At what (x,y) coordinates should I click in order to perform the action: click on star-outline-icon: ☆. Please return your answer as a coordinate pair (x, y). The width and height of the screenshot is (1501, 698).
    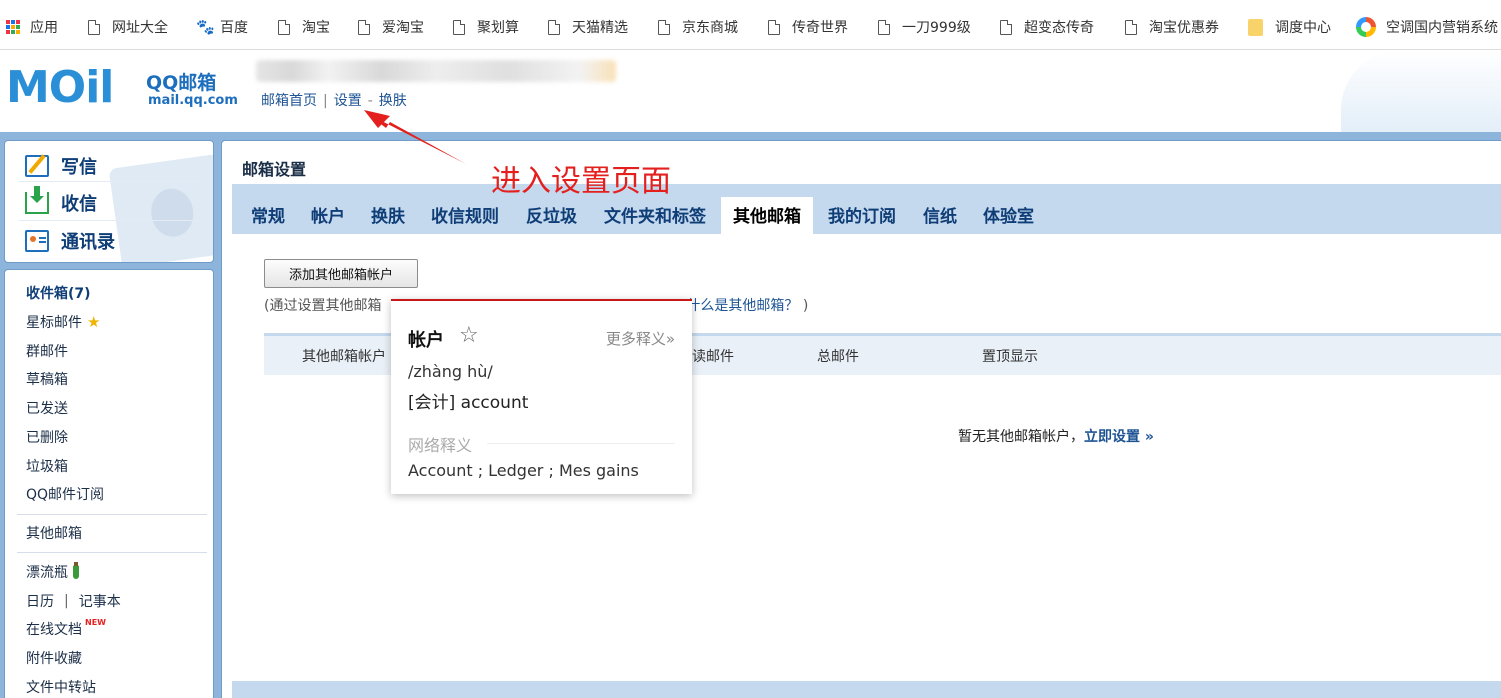
    Looking at the image, I should click on (469, 335).